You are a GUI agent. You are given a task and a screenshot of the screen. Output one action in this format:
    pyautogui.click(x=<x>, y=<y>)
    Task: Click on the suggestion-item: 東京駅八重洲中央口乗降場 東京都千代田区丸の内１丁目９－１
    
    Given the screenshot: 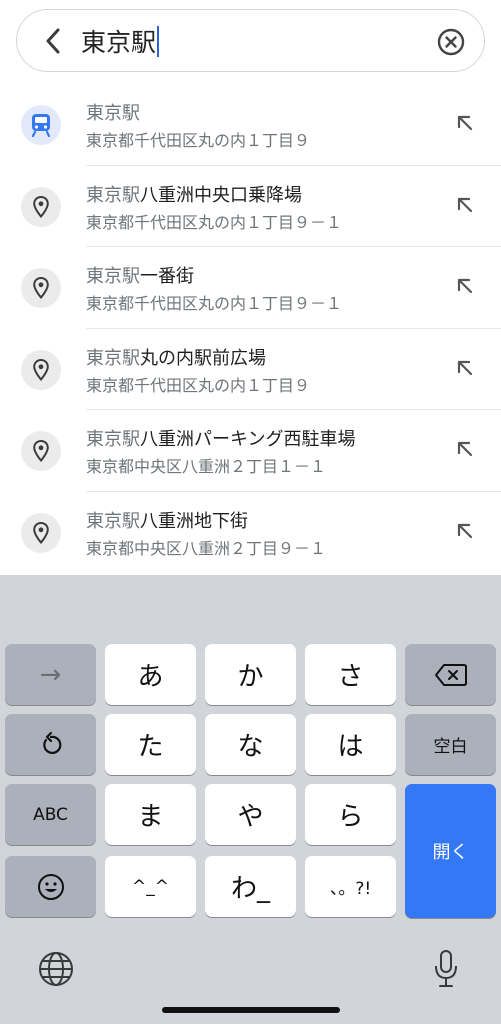 What is the action you would take?
    pyautogui.click(x=250, y=206)
    